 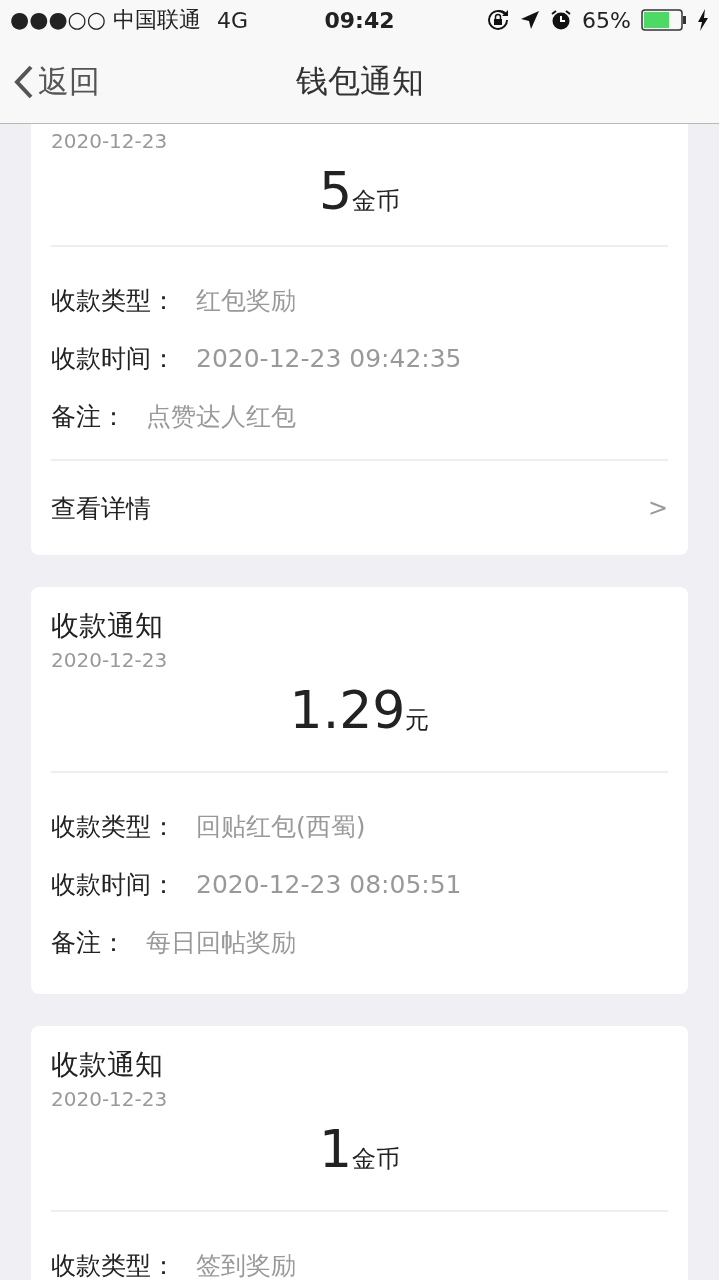 What do you see at coordinates (57, 81) in the screenshot?
I see `back-button: 返回` at bounding box center [57, 81].